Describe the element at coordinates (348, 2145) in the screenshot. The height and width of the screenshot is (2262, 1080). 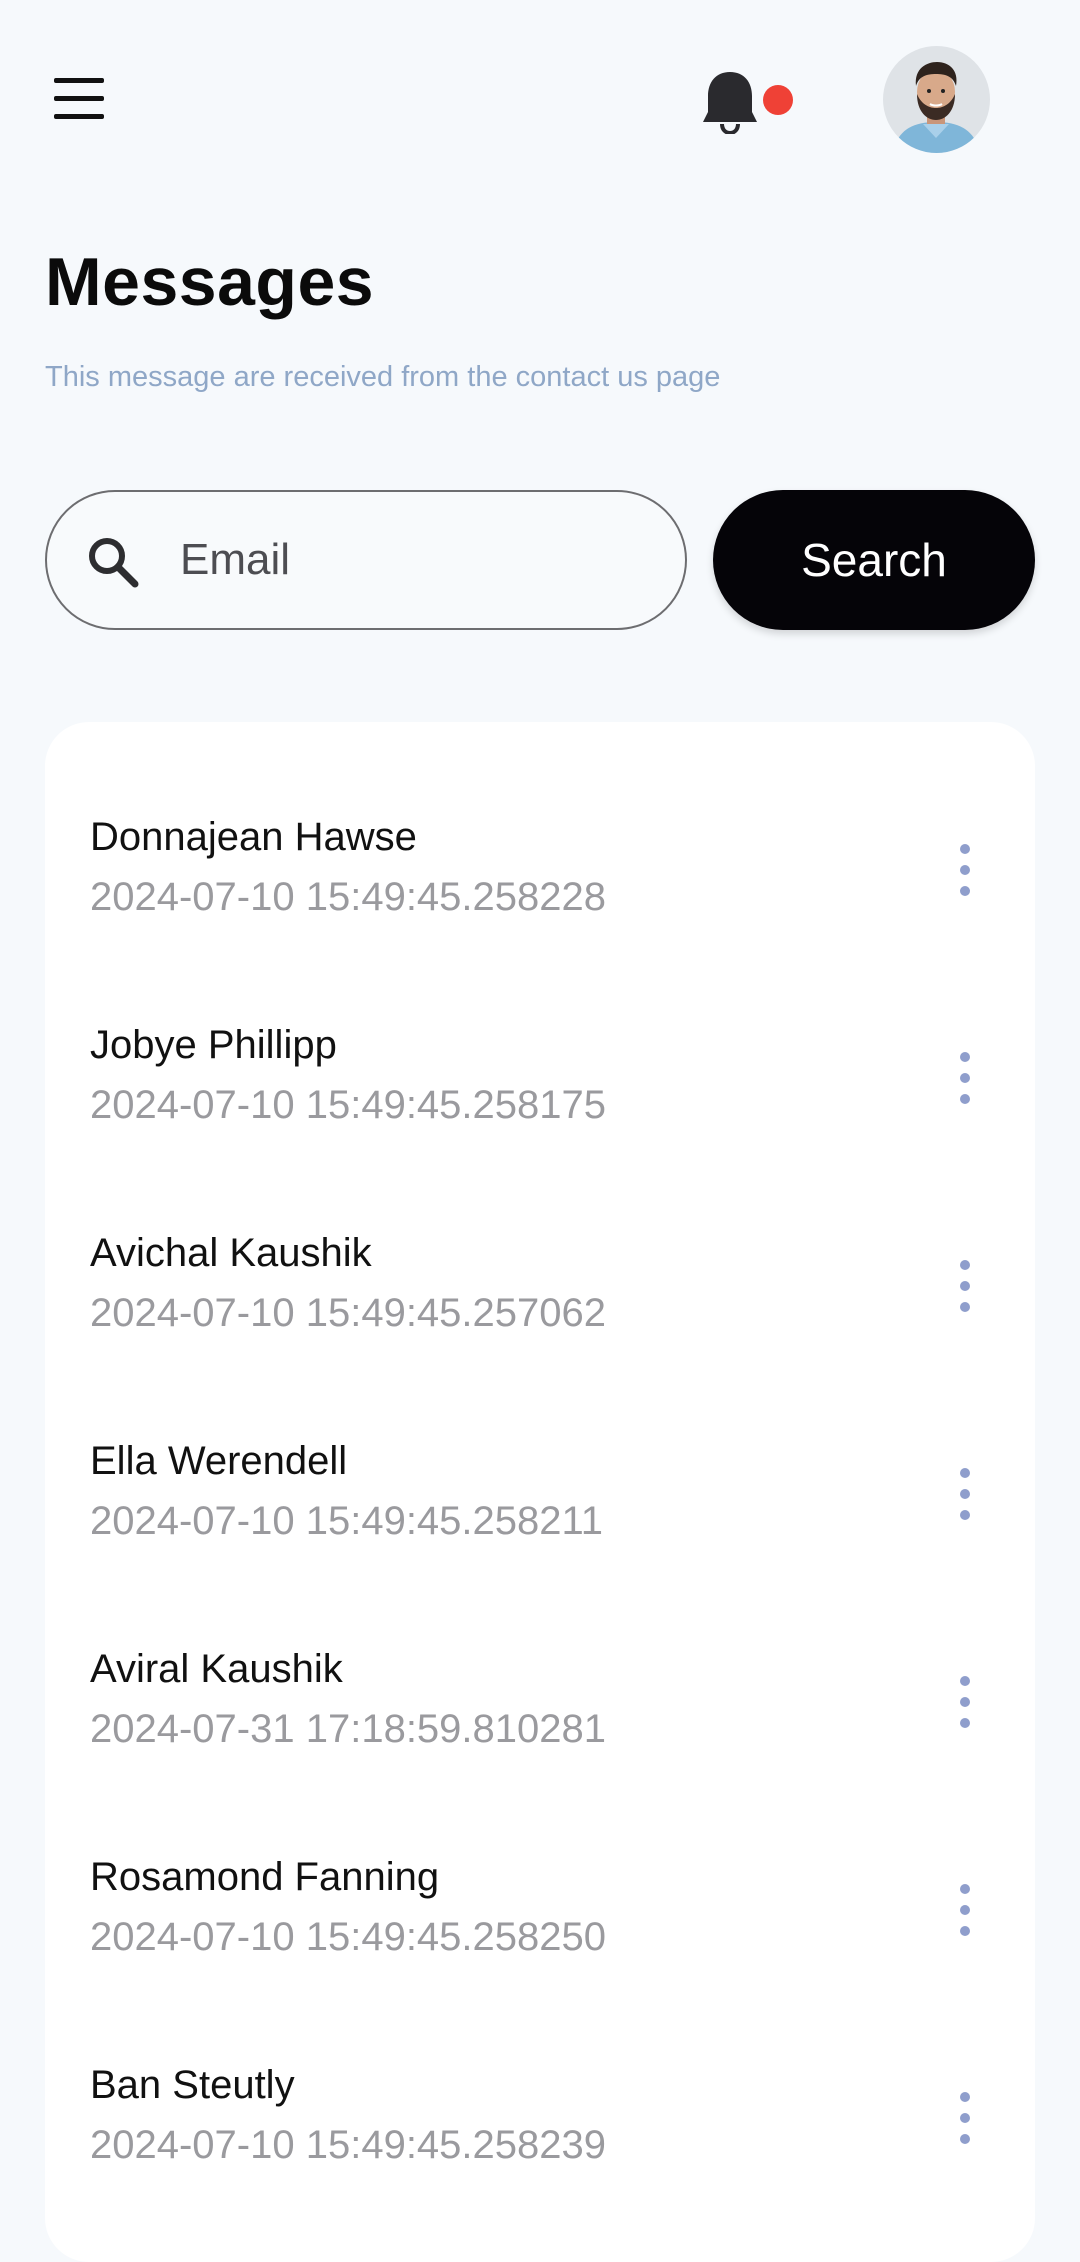
I see `message-timestamp: 2024-07-10 15:49:45.258239` at that location.